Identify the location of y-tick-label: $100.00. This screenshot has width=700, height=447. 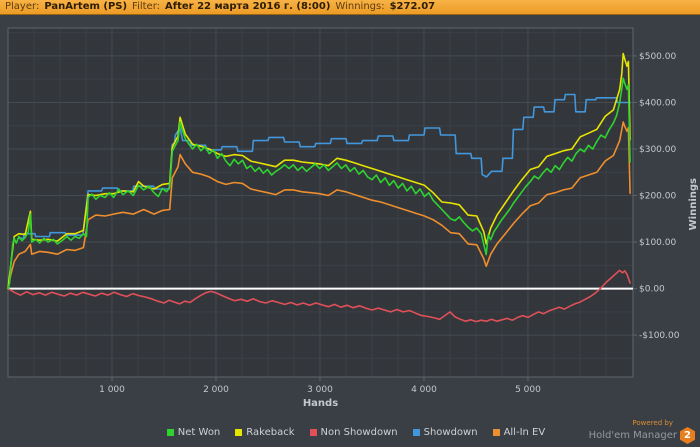
(657, 243).